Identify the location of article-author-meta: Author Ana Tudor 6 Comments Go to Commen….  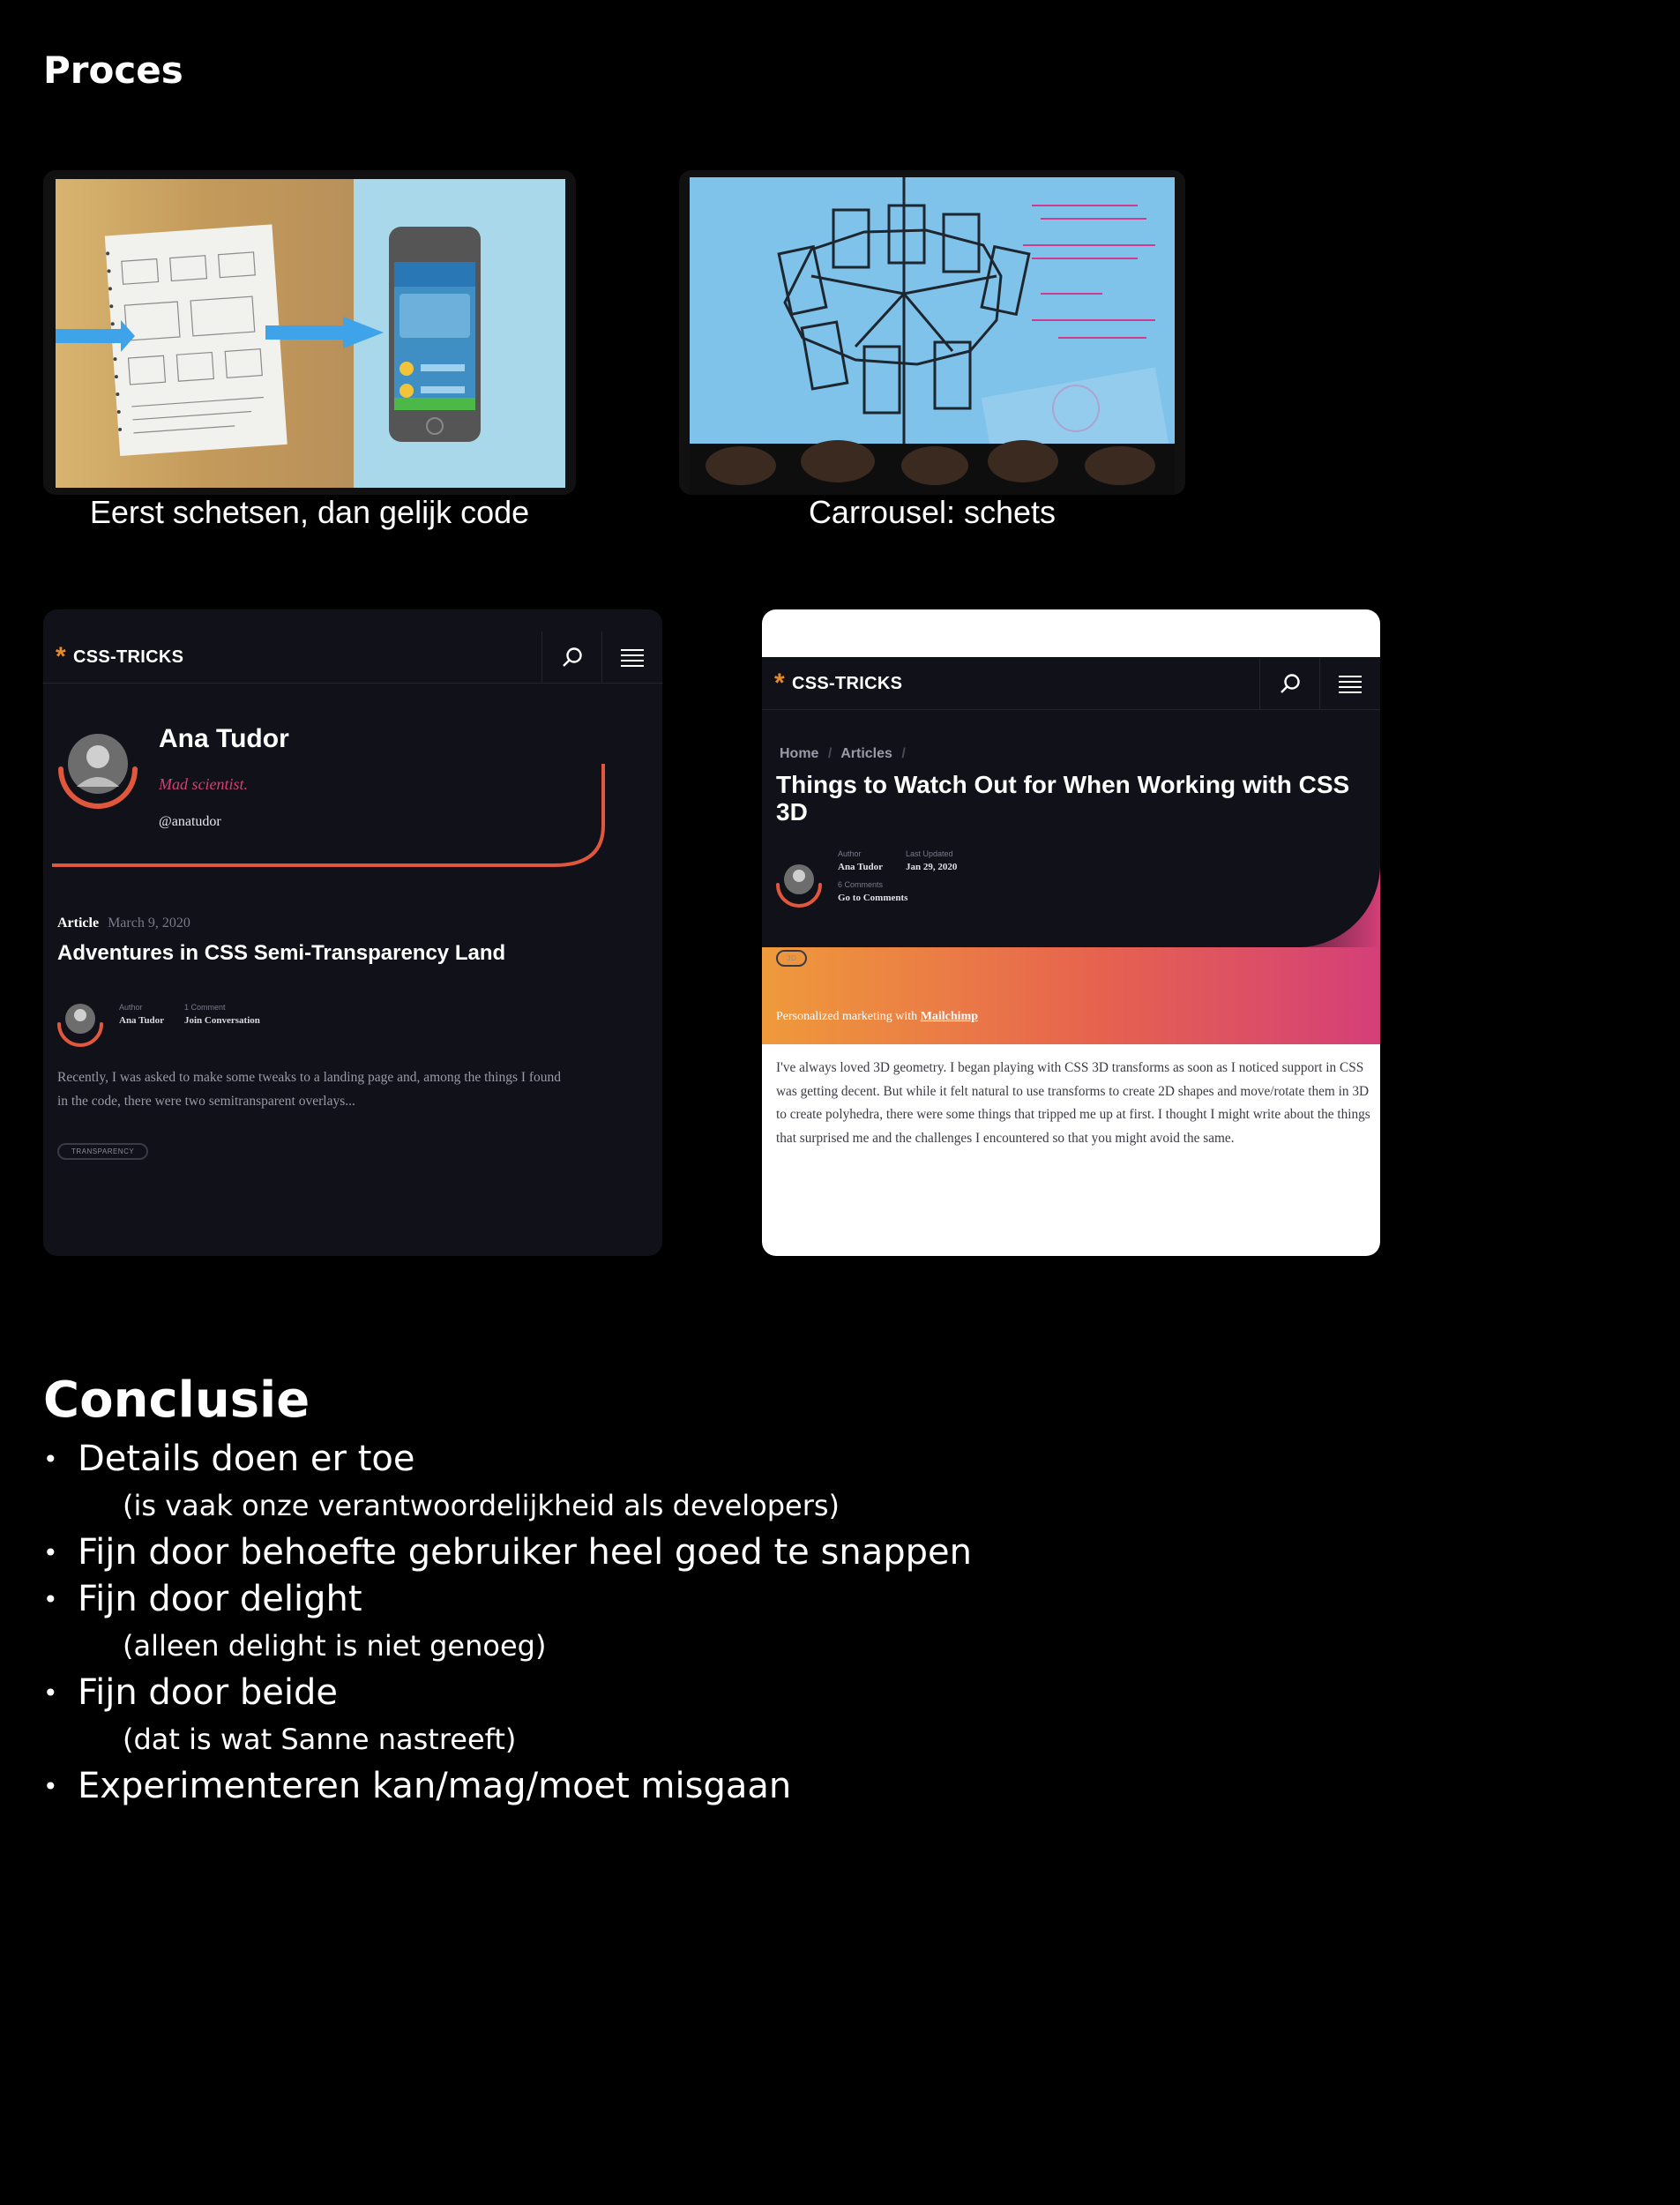
(872, 876).